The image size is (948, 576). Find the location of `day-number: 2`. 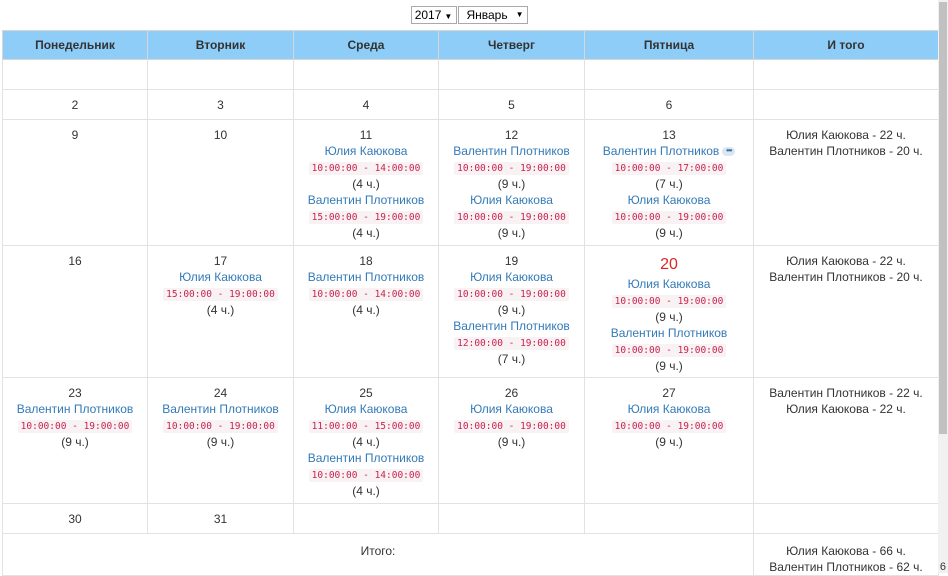

day-number: 2 is located at coordinates (75, 105).